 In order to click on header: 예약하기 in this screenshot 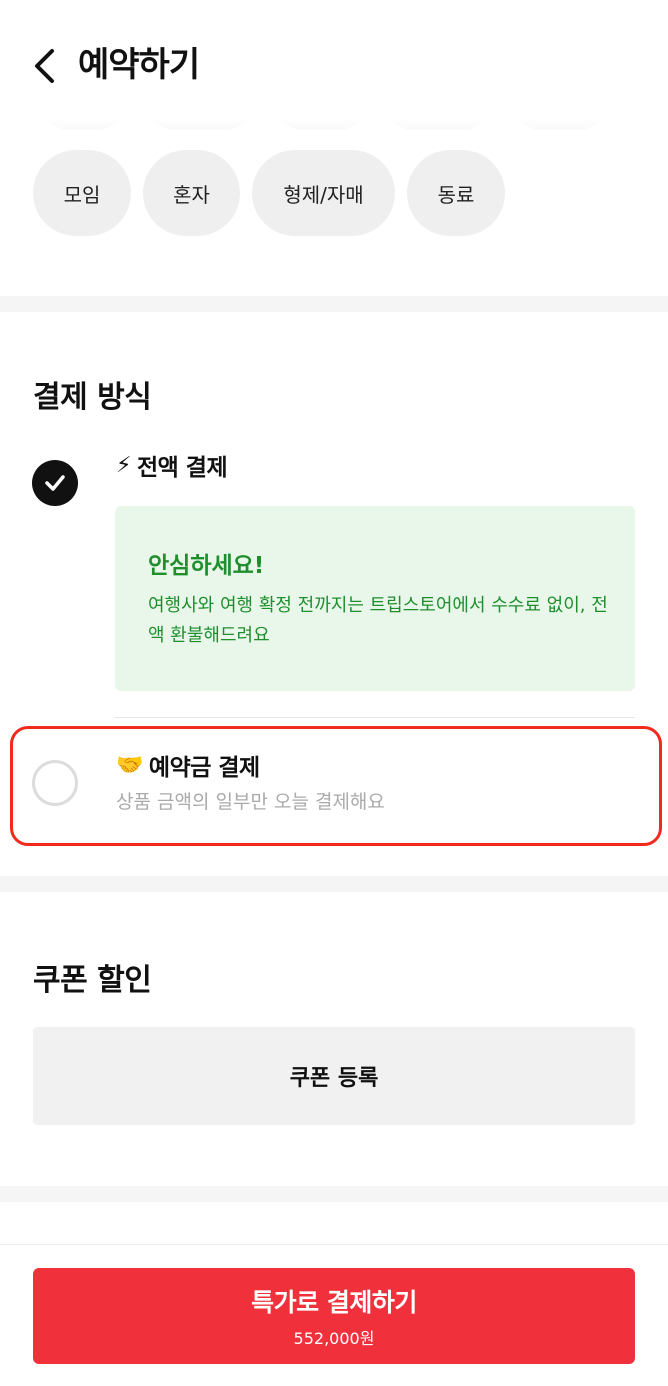, I will do `click(334, 59)`.